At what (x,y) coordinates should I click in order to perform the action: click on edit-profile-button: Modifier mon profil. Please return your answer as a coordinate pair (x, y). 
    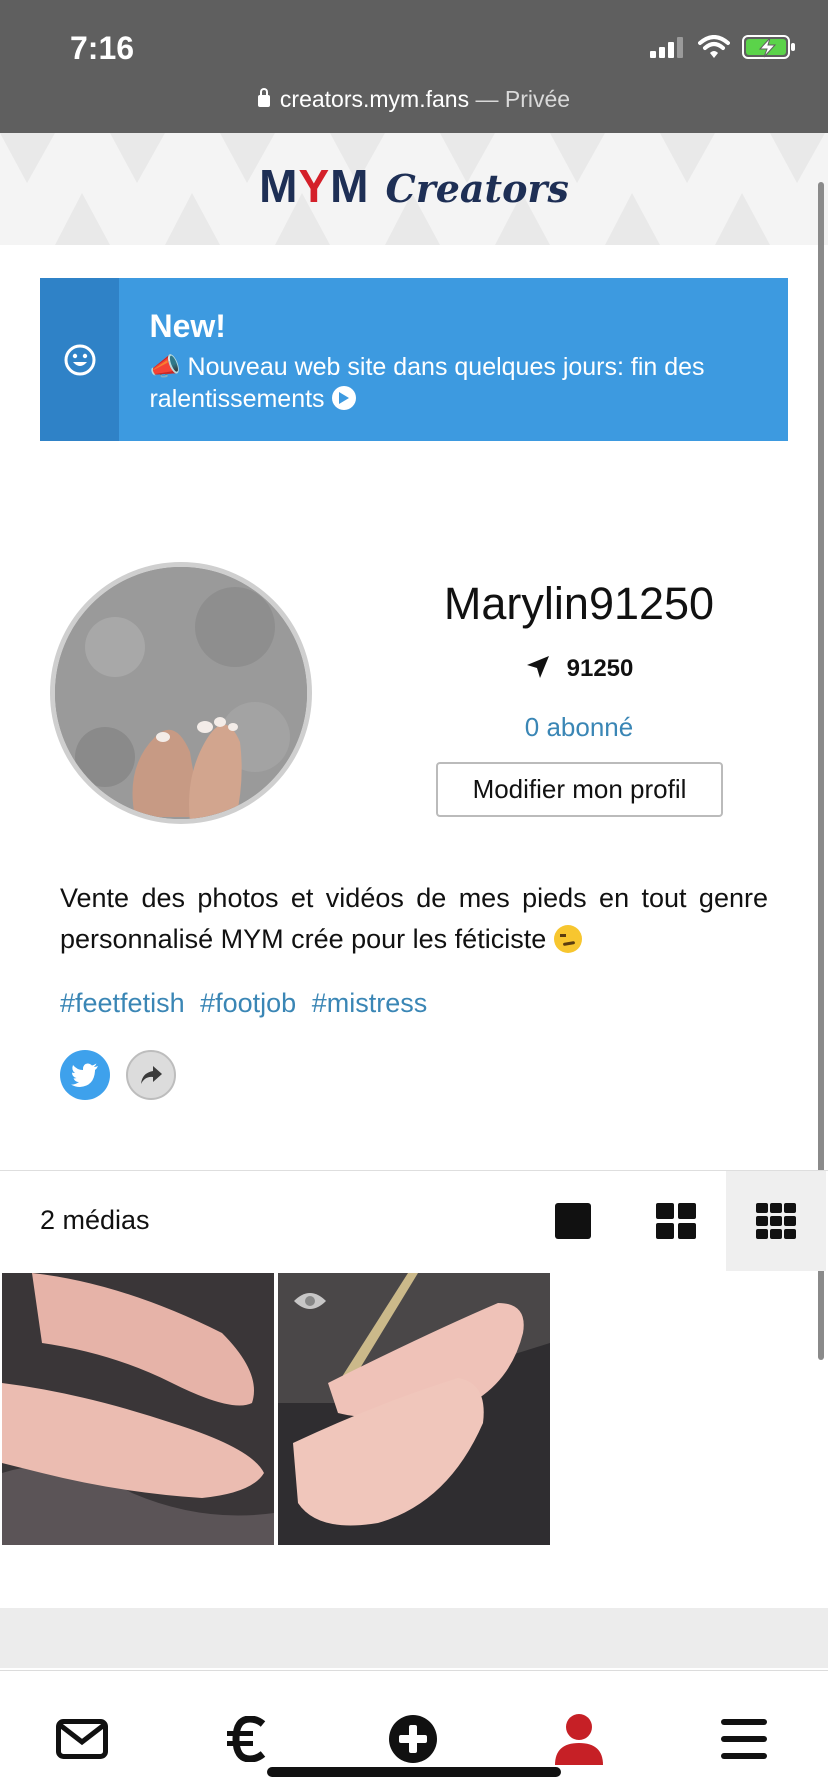
    Looking at the image, I should click on (579, 789).